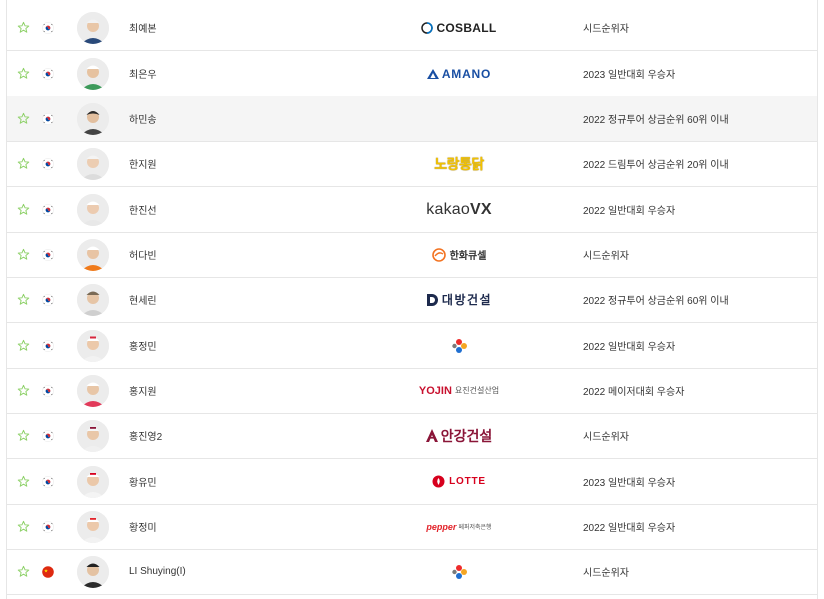 The height and width of the screenshot is (599, 824). Describe the element at coordinates (232, 73) in the screenshot. I see `player-name: 최은우` at that location.